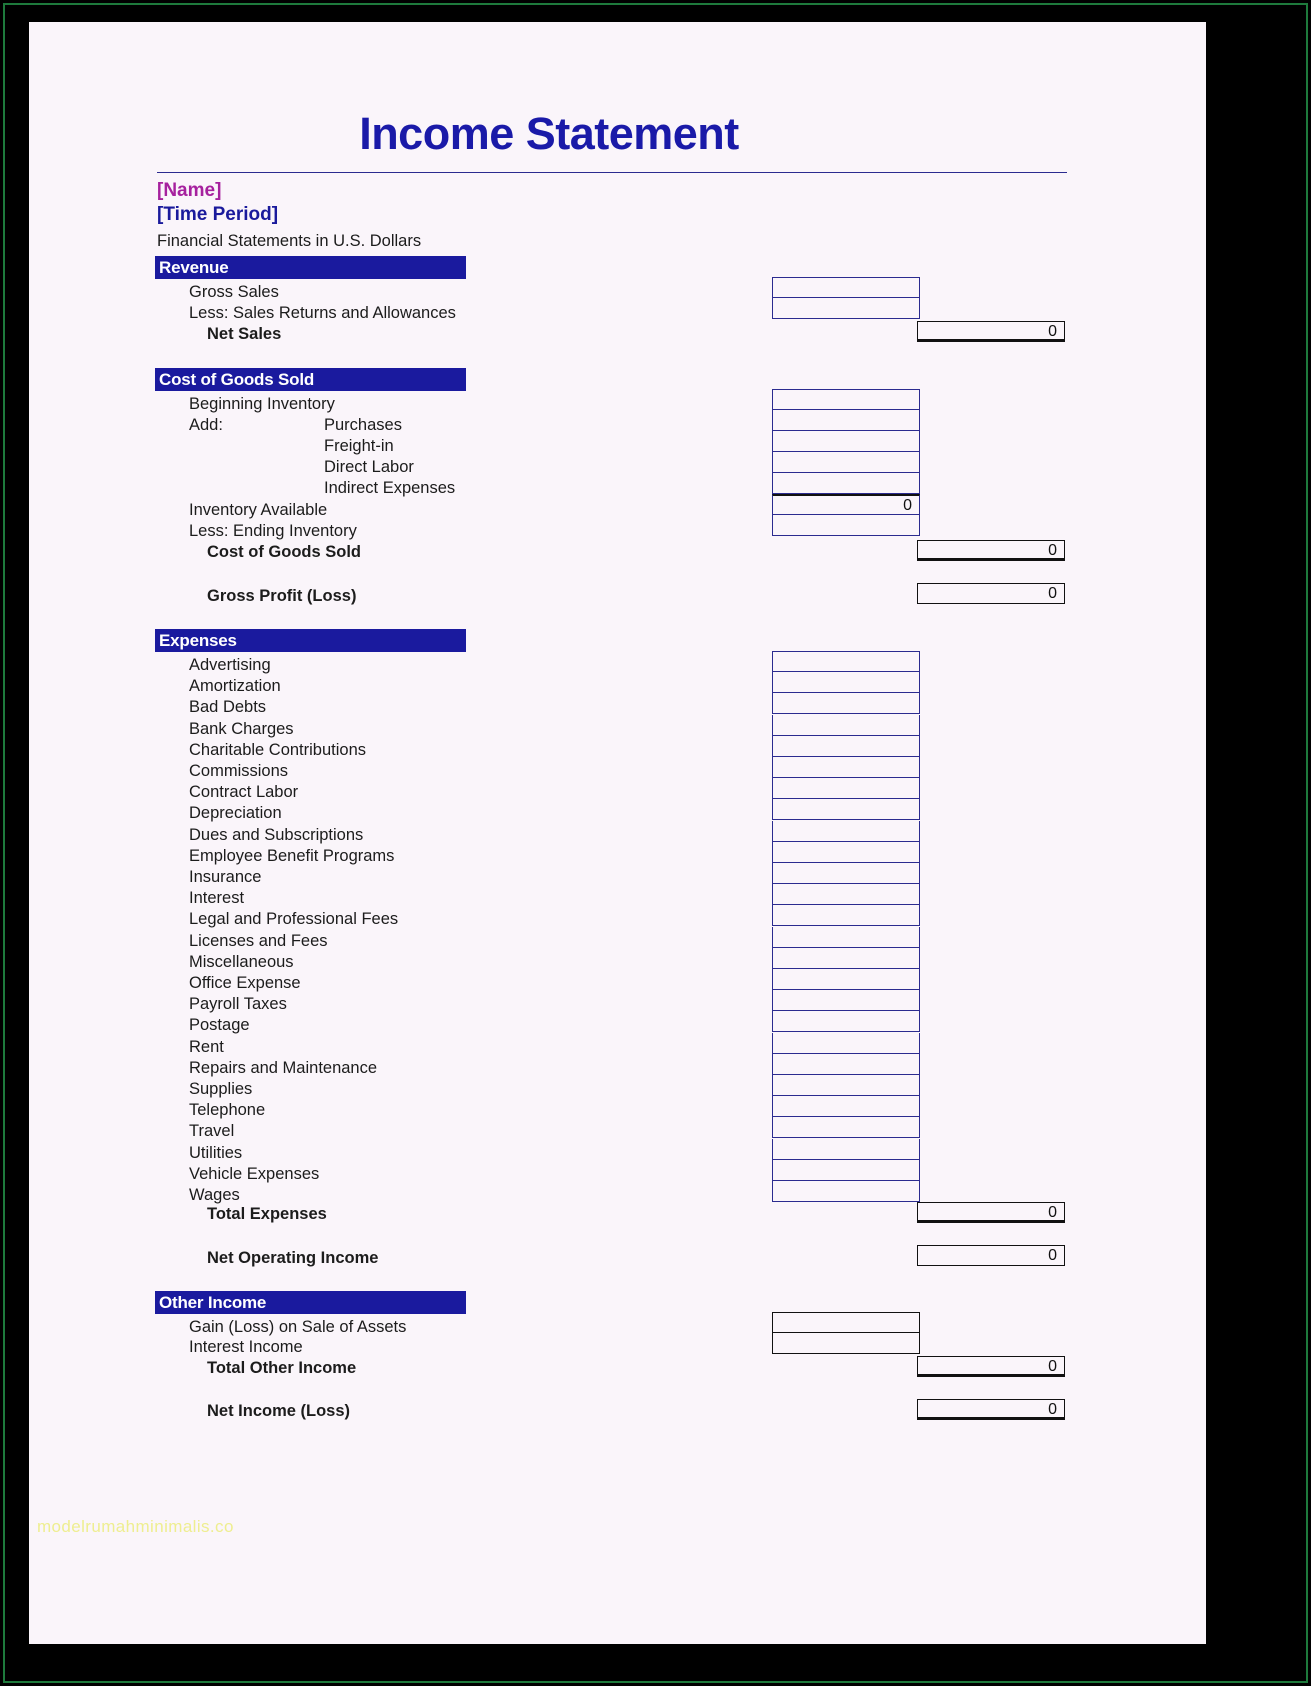 The image size is (1311, 1686). Describe the element at coordinates (206, 1046) in the screenshot. I see `expense-row-label: Rent` at that location.